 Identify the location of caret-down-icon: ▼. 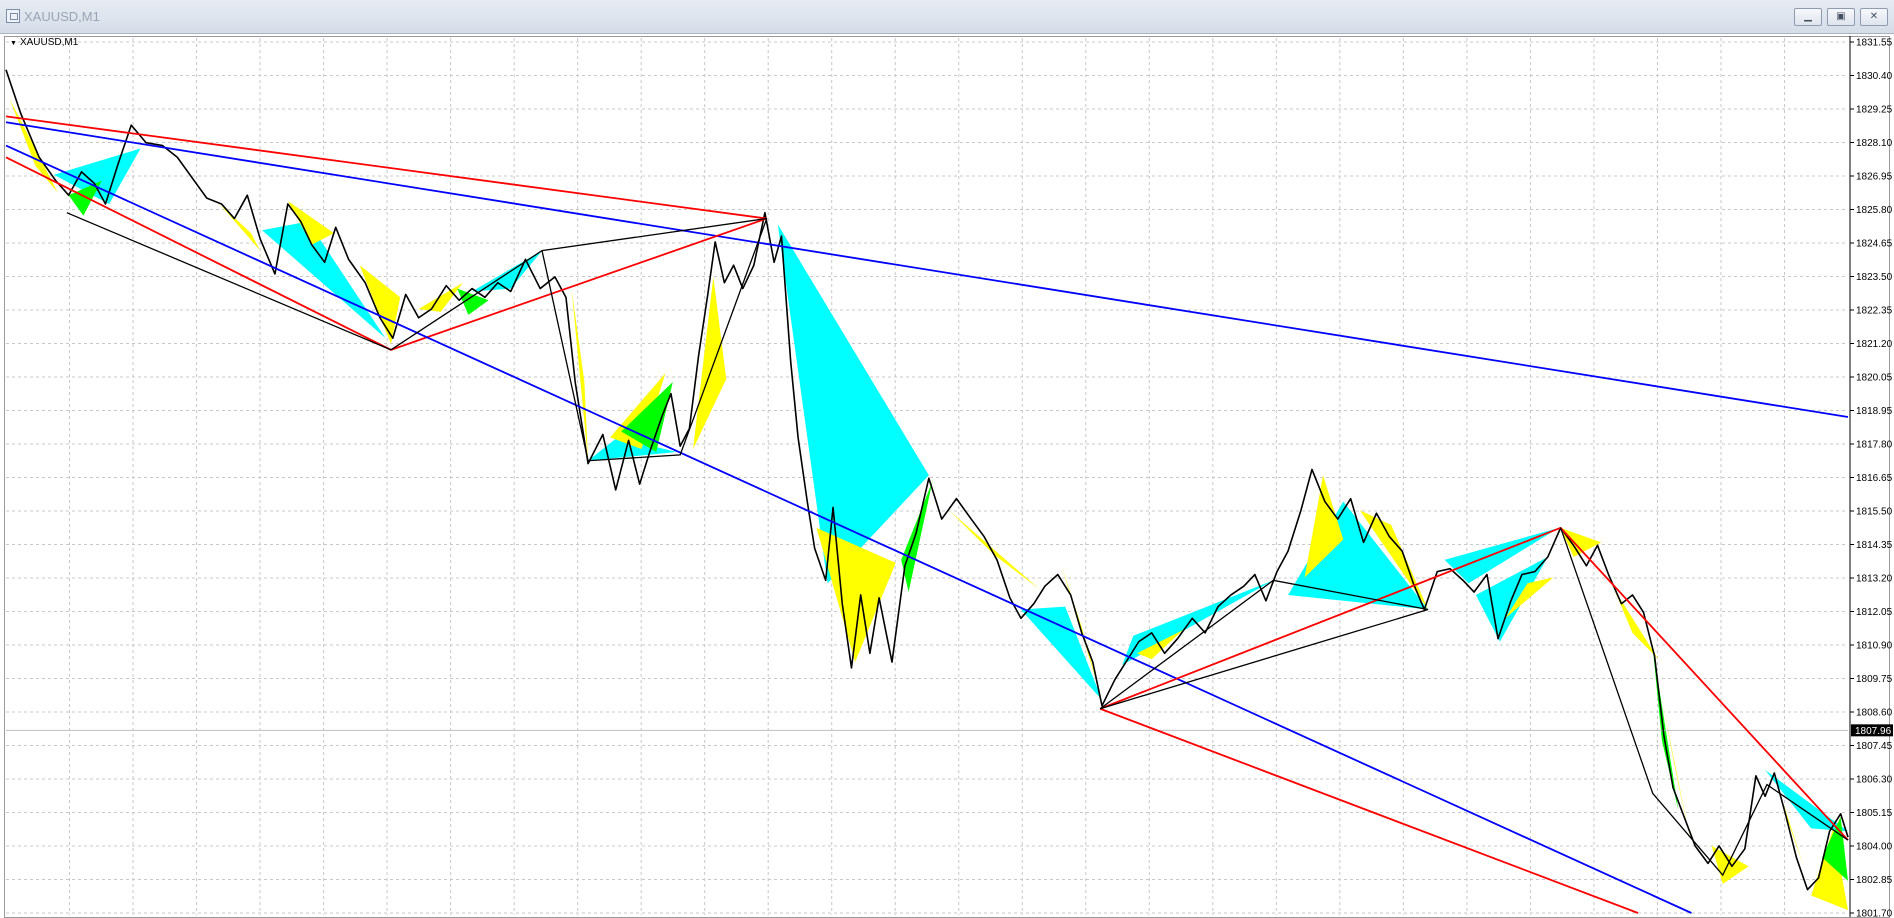
(13, 43).